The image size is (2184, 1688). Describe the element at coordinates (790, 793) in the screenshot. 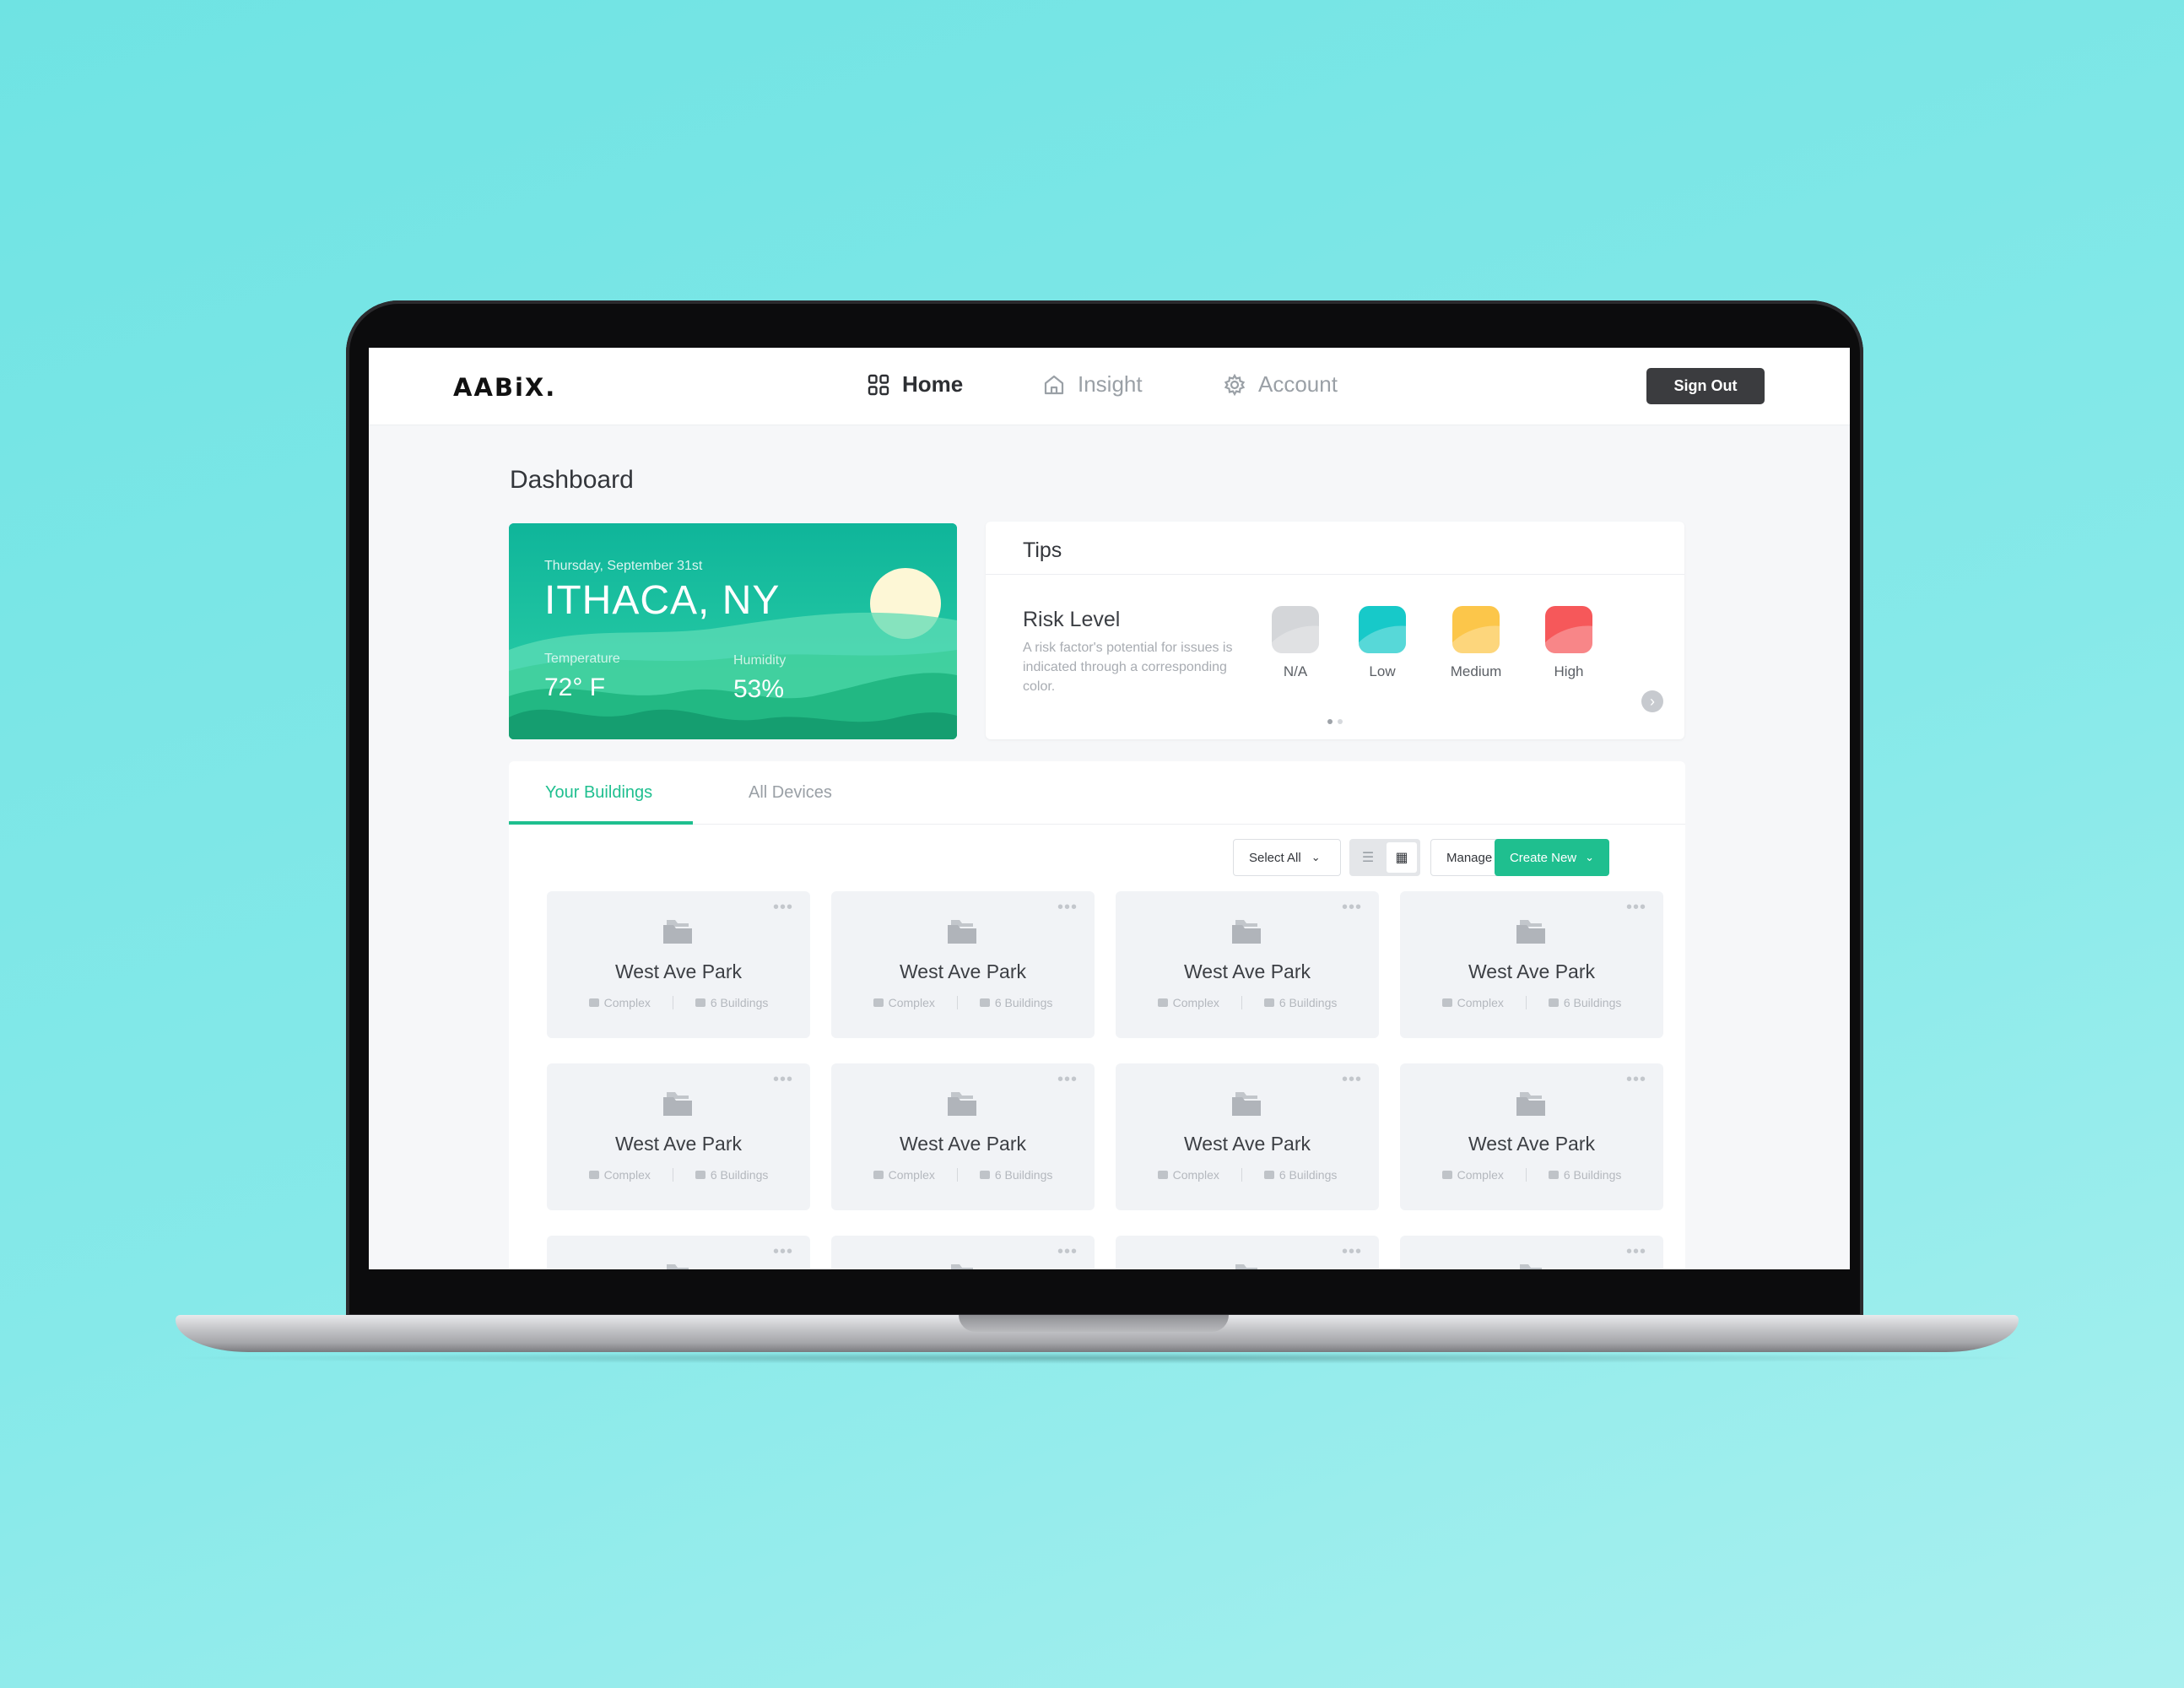

I see `tab-all-devices: All Devices` at that location.